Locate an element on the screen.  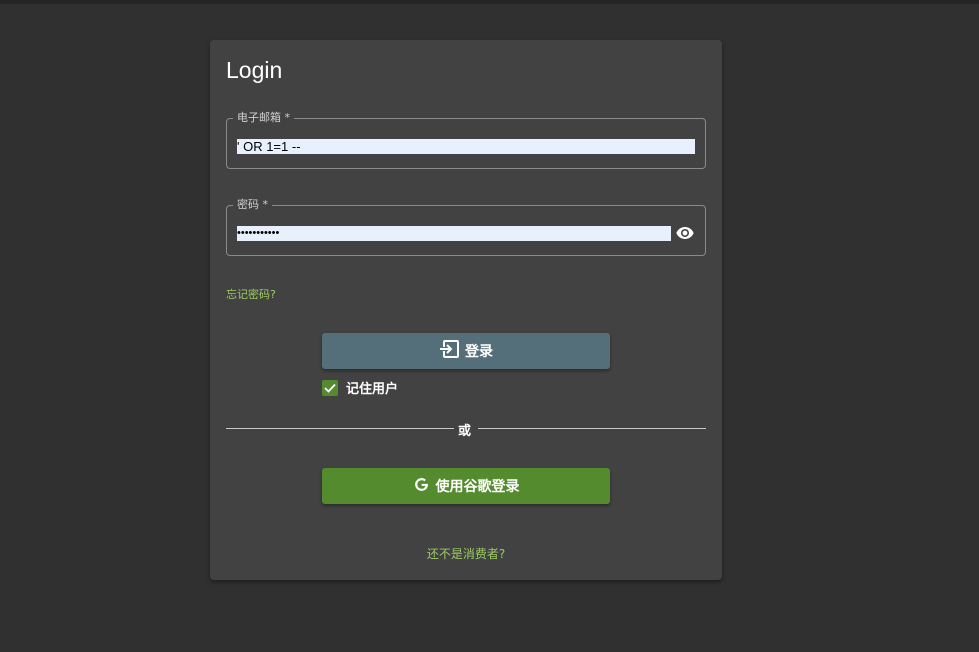
login-button: 登录 is located at coordinates (466, 351).